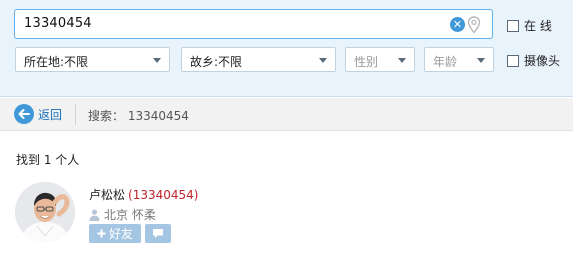 The height and width of the screenshot is (272, 573). Describe the element at coordinates (286, 114) in the screenshot. I see `navigation-bar: 返回 搜索： 13340454` at that location.